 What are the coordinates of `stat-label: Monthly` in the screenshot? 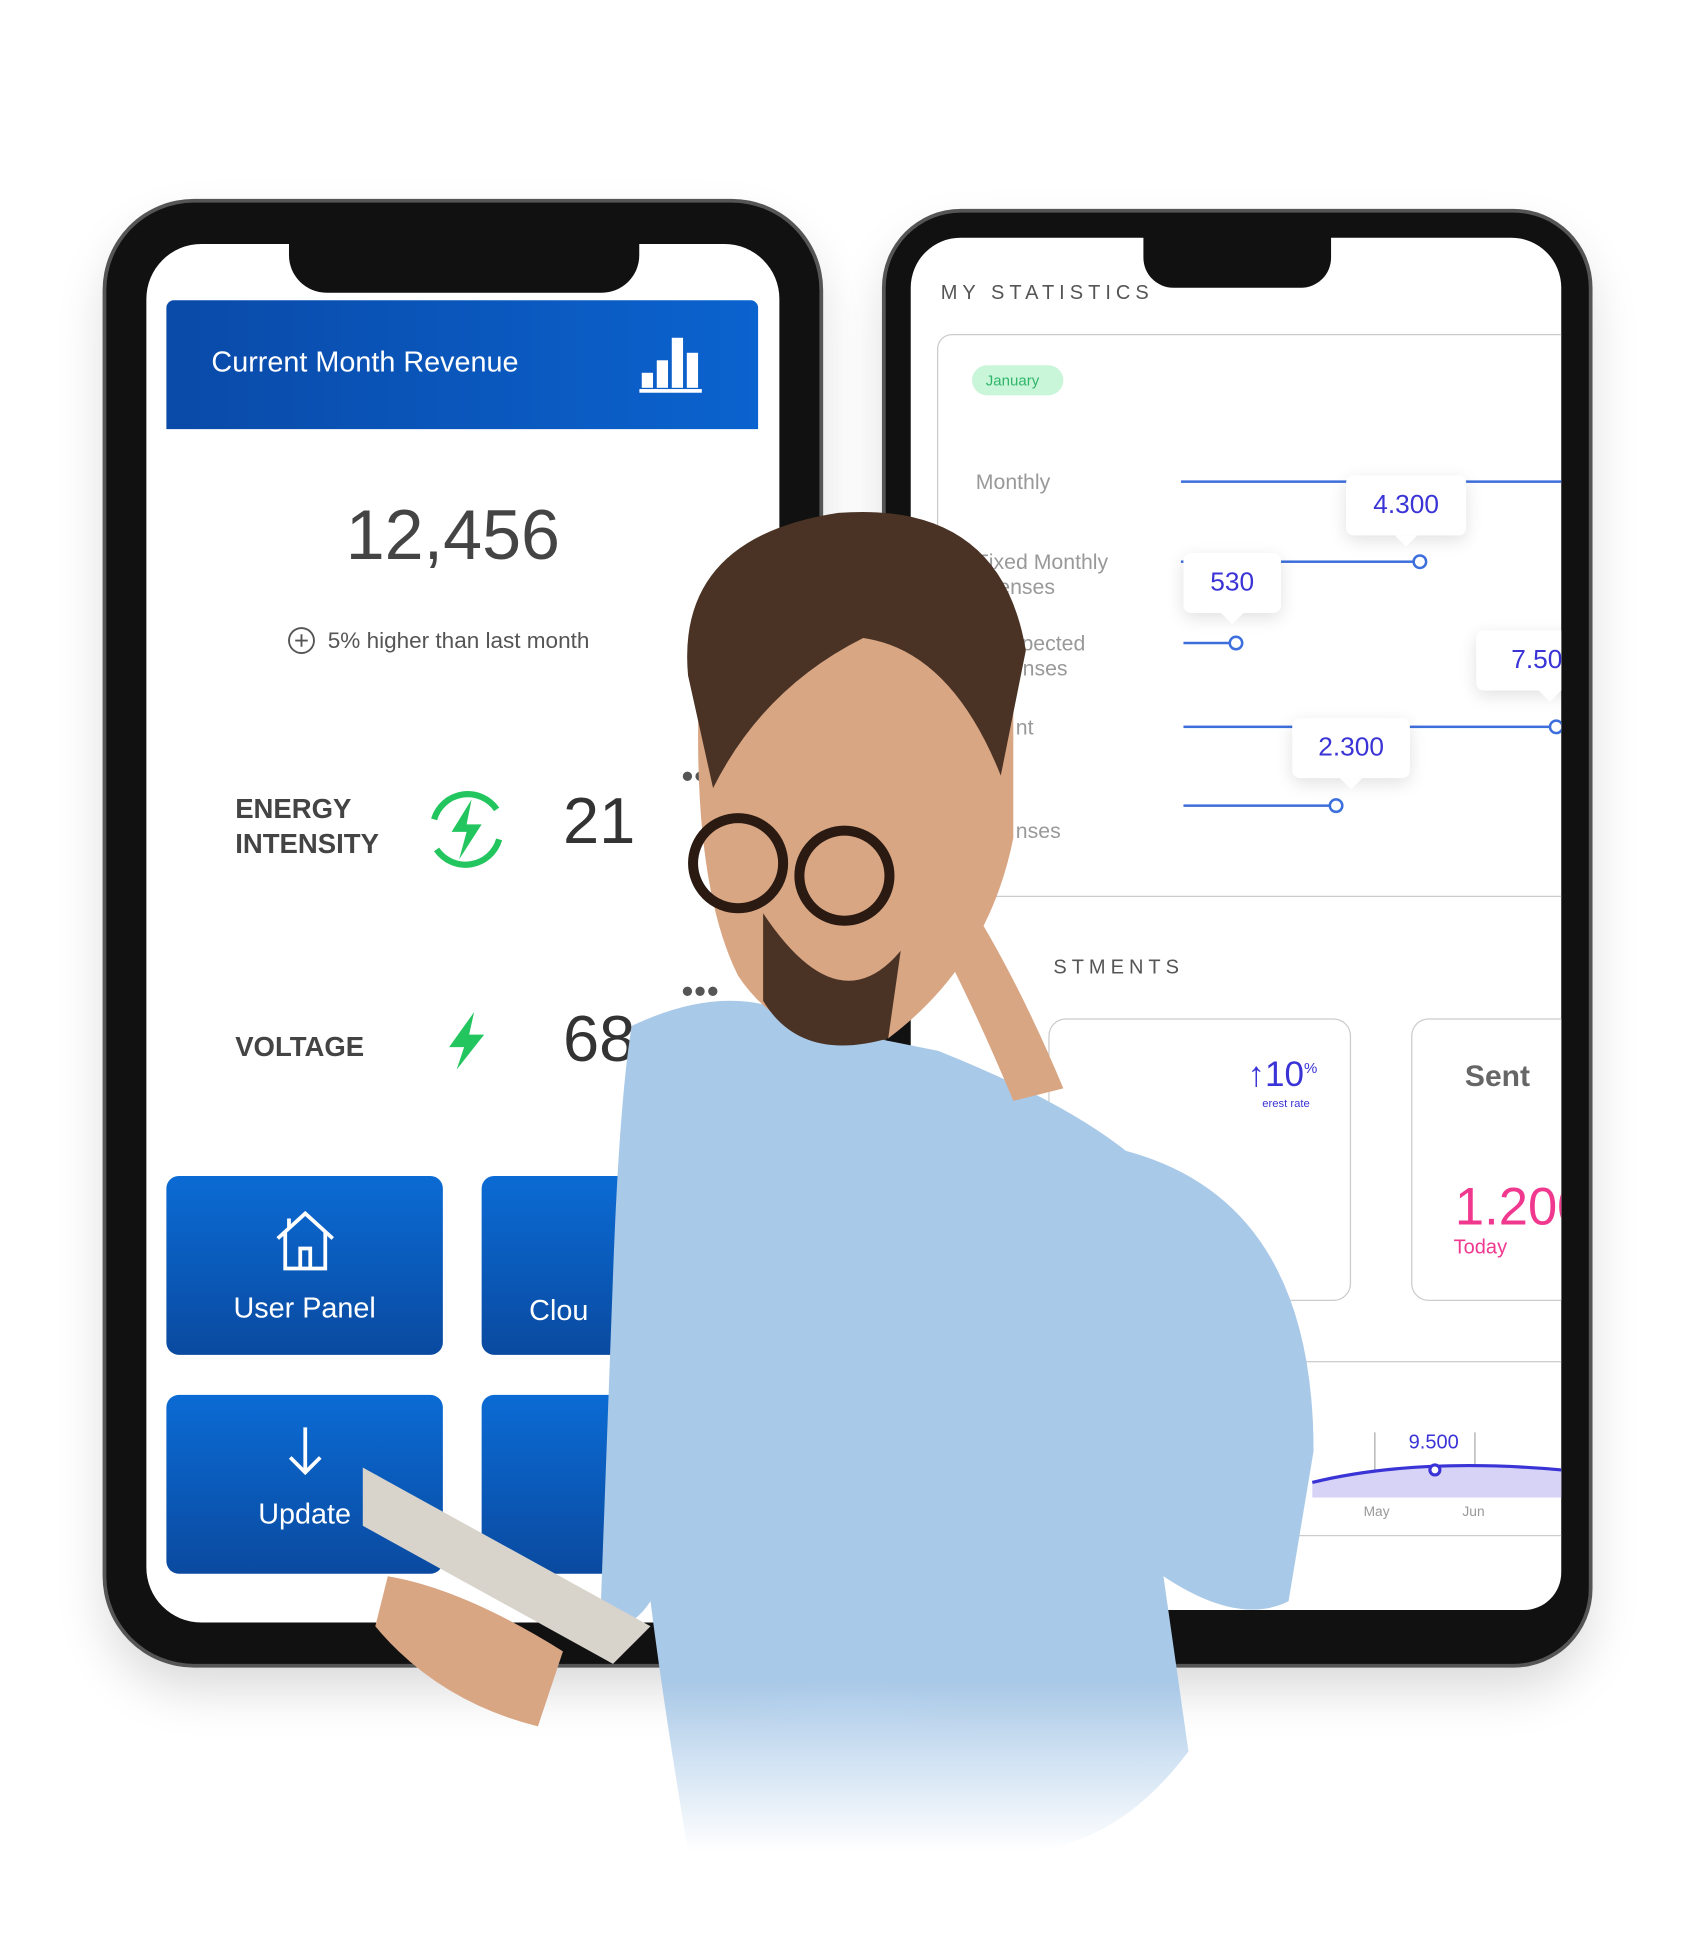 It's located at (1013, 482).